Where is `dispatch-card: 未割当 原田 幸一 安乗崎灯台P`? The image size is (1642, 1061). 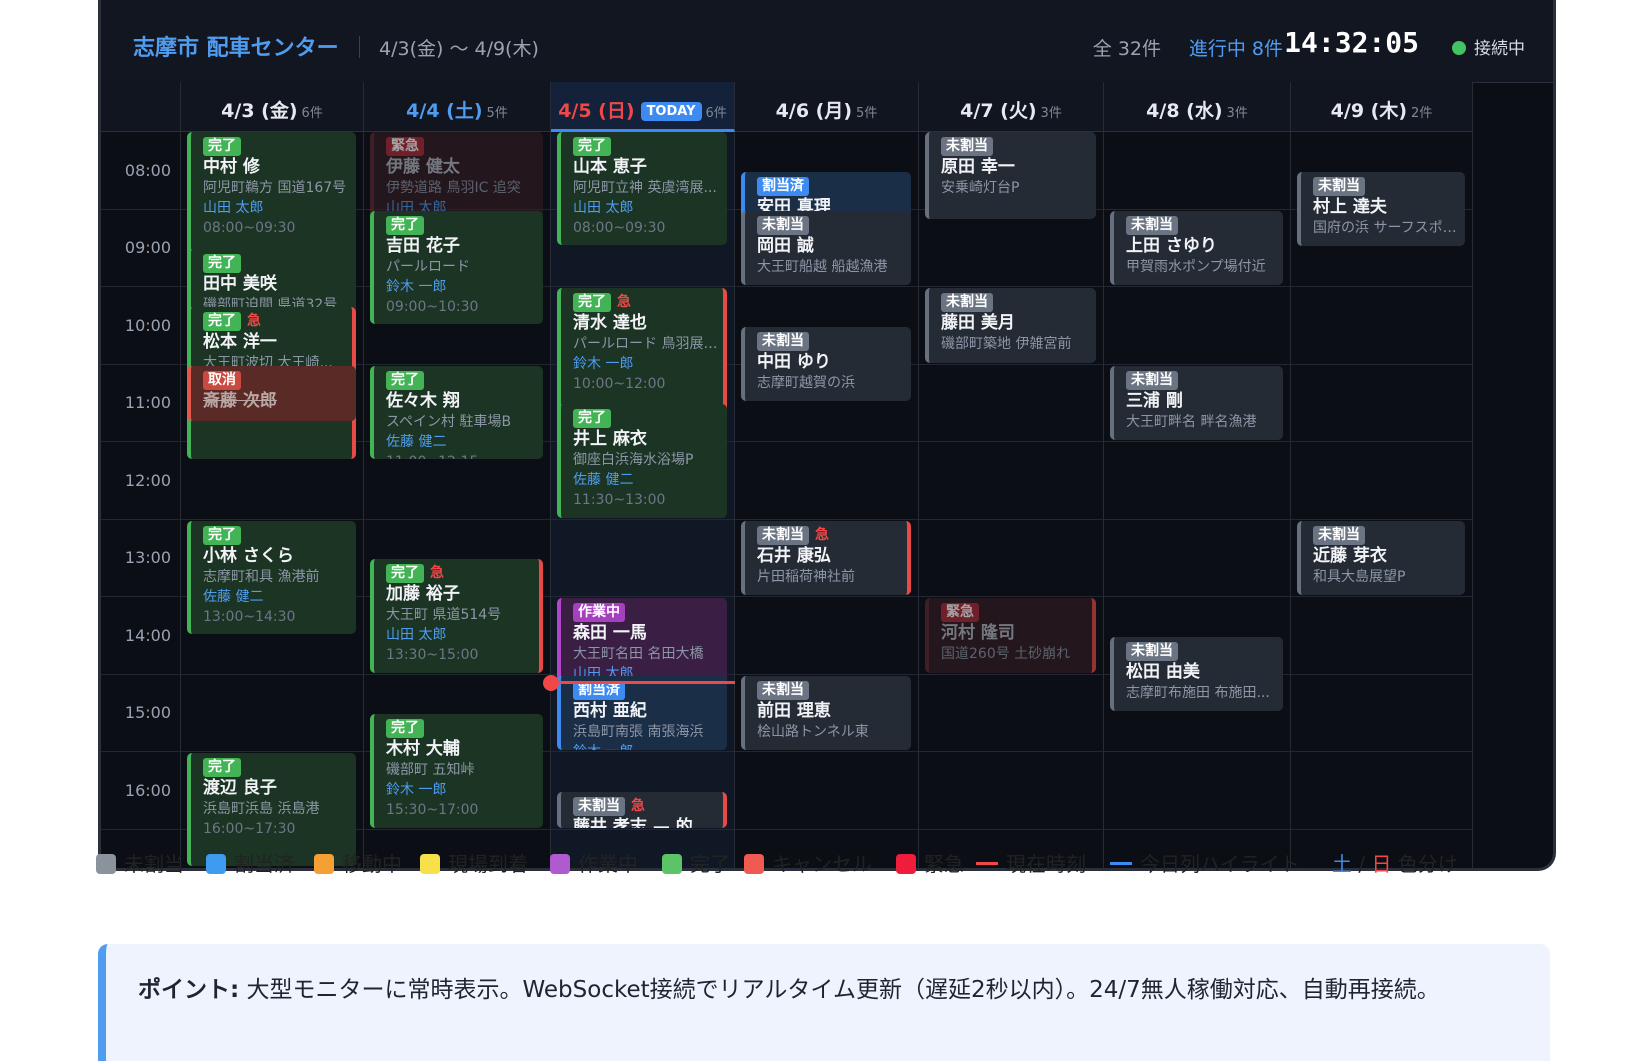
dispatch-card: 未割当 原田 幸一 安乗崎灯台P is located at coordinates (1010, 176).